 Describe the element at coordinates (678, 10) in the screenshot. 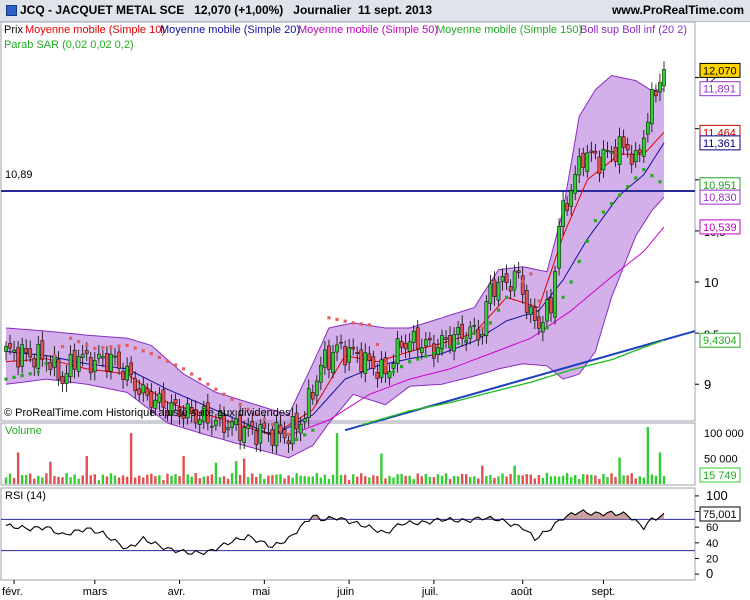

I see `site-link: www.ProRealTime.com` at that location.